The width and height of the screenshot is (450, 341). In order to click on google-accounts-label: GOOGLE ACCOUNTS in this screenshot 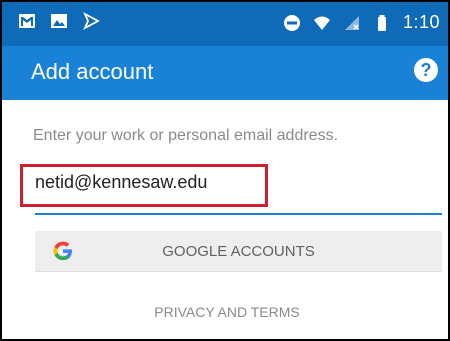, I will do `click(238, 251)`.